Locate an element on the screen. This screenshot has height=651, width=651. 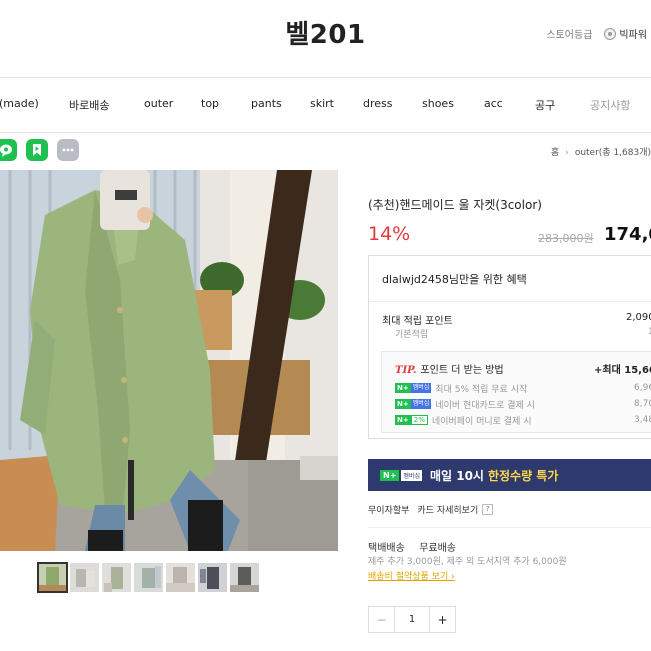
card-detail-link: 카드 자세히보기 is located at coordinates (447, 509).